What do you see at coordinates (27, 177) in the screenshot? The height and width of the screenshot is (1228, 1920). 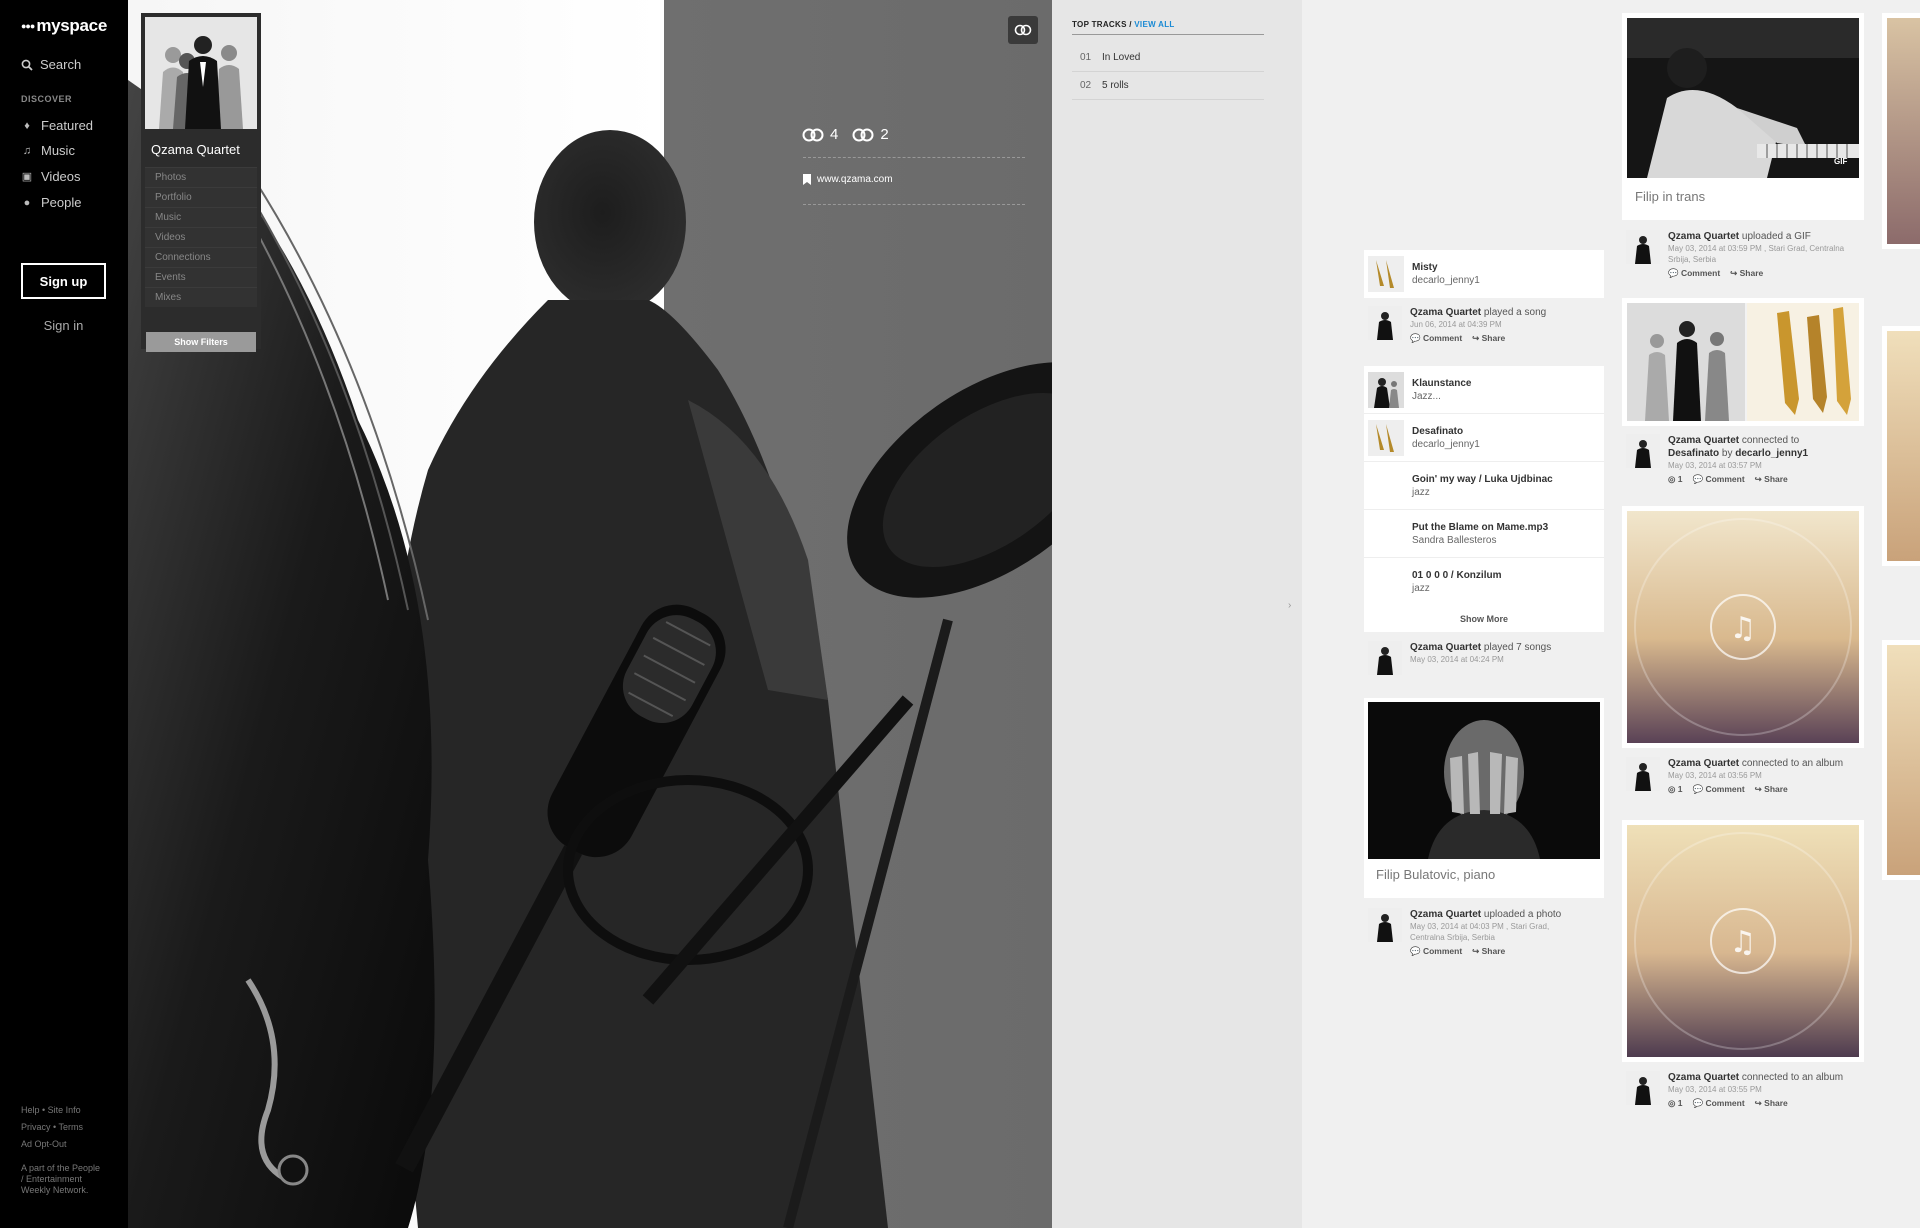 I see `video-icon: ▣` at bounding box center [27, 177].